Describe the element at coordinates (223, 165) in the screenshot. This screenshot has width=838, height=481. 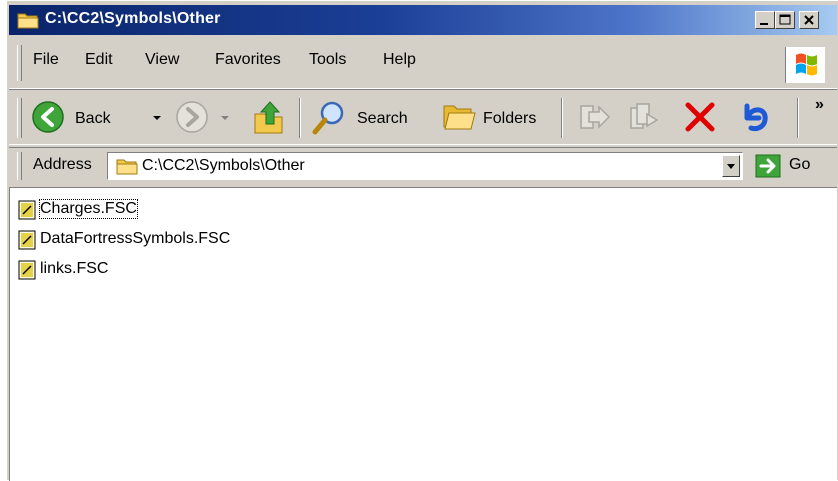
I see `address-value: C:\CC2\Symbols\Other` at that location.